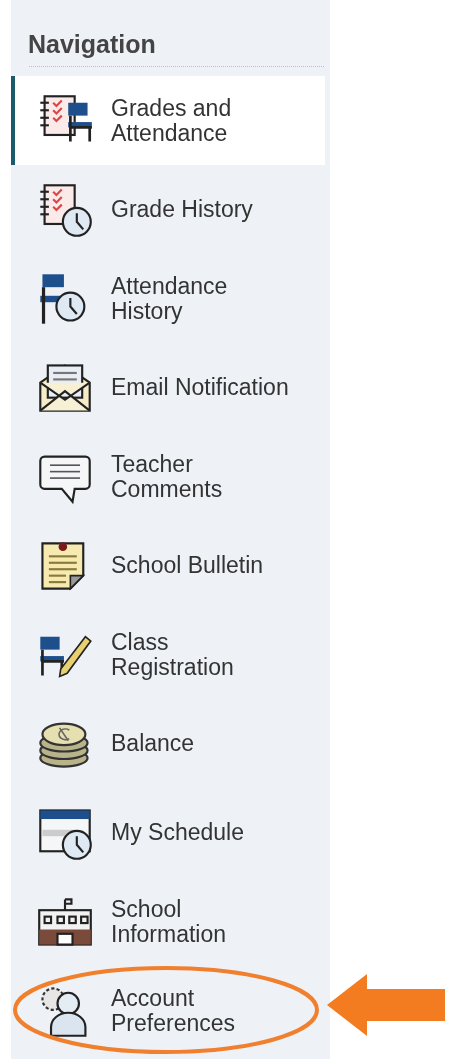  I want to click on nav-item: Teacher Comments, so click(168, 476).